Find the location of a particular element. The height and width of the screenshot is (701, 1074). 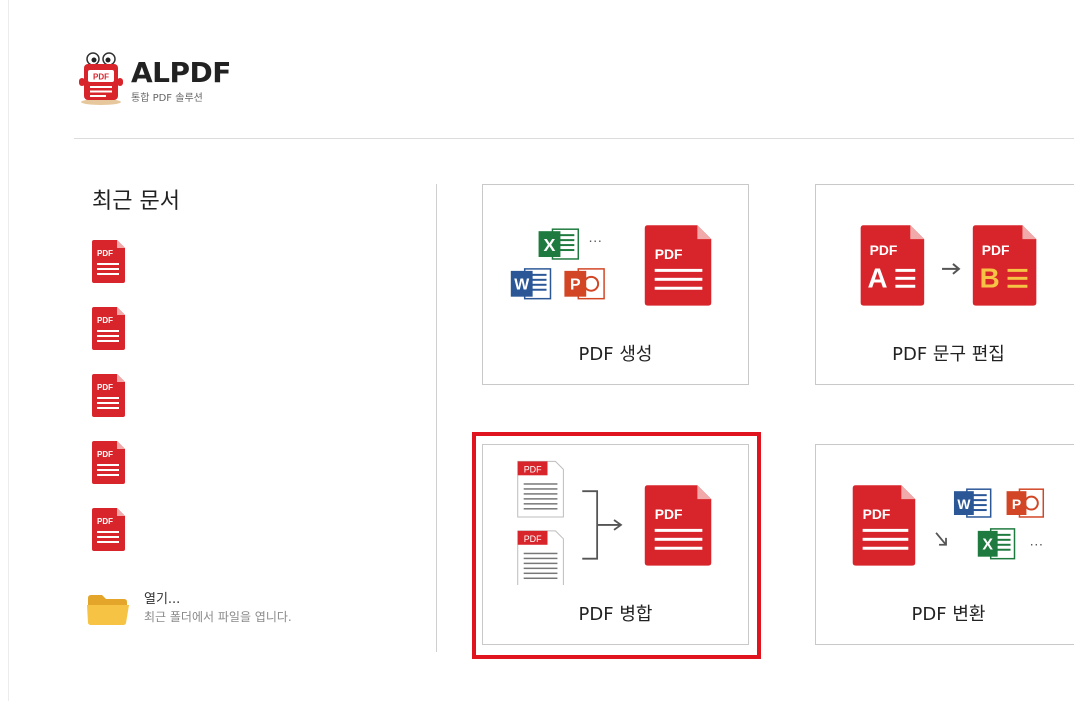

letter-b: B is located at coordinates (990, 278).